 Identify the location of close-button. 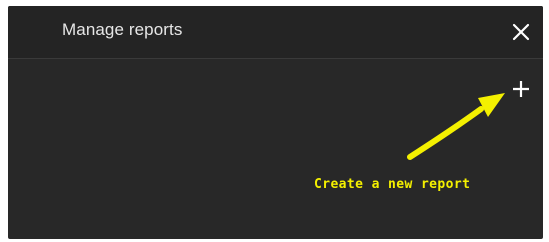
(521, 32).